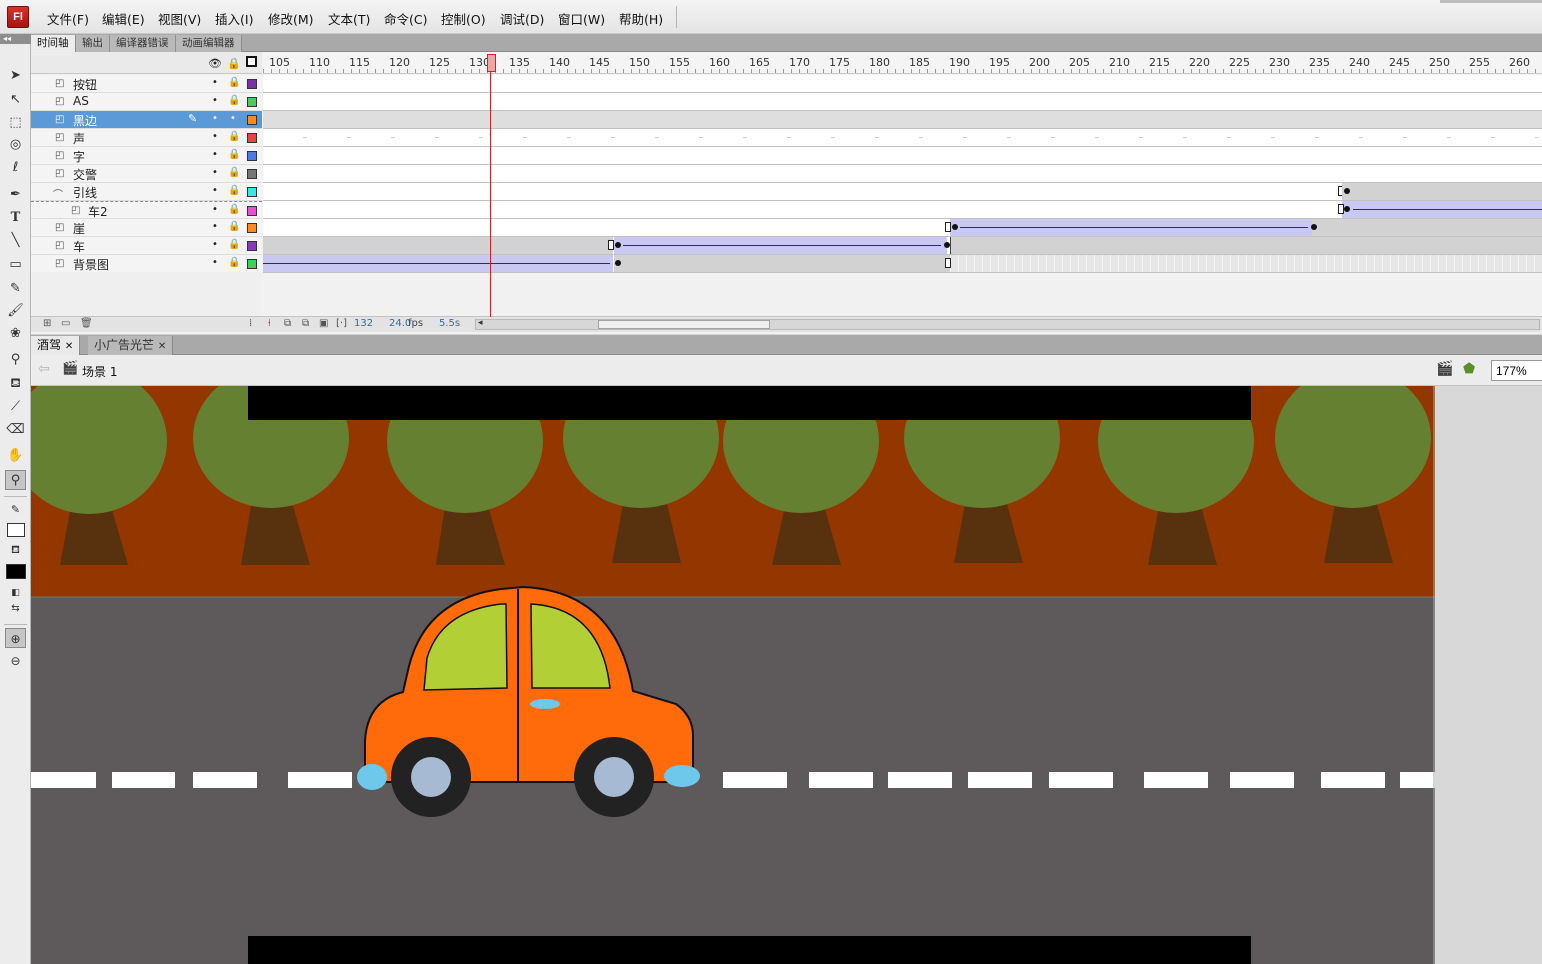  I want to click on timeline-scrollbar: ◂, so click(1007, 324).